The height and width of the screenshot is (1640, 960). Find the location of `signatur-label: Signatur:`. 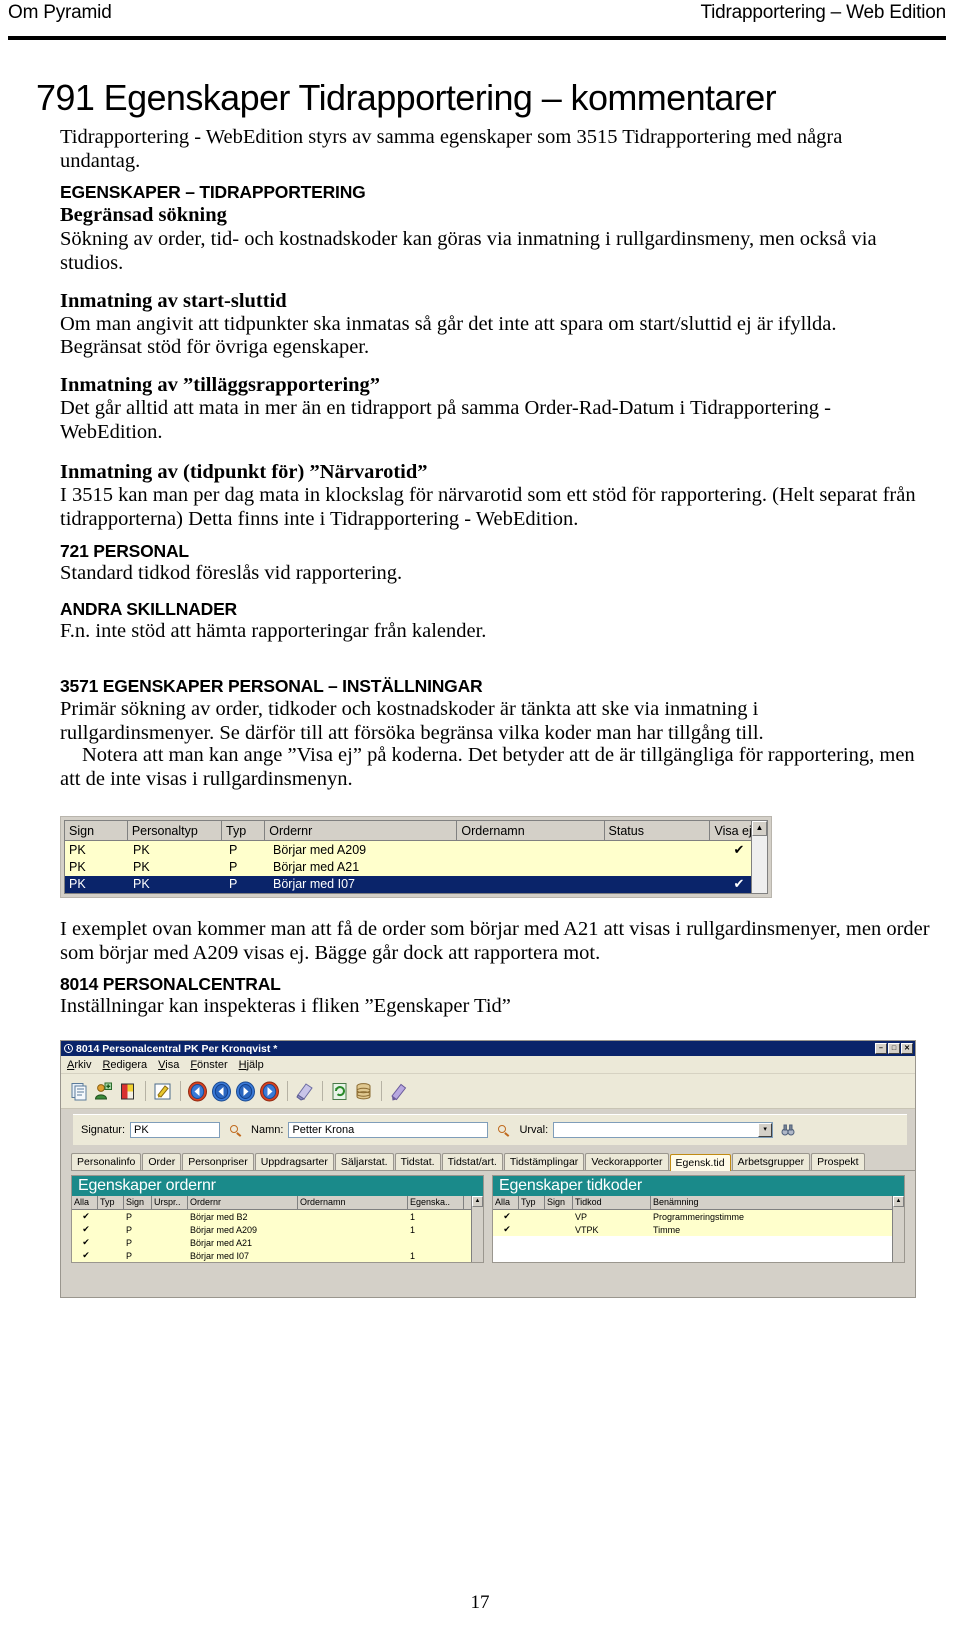

signatur-label: Signatur: is located at coordinates (103, 1130).